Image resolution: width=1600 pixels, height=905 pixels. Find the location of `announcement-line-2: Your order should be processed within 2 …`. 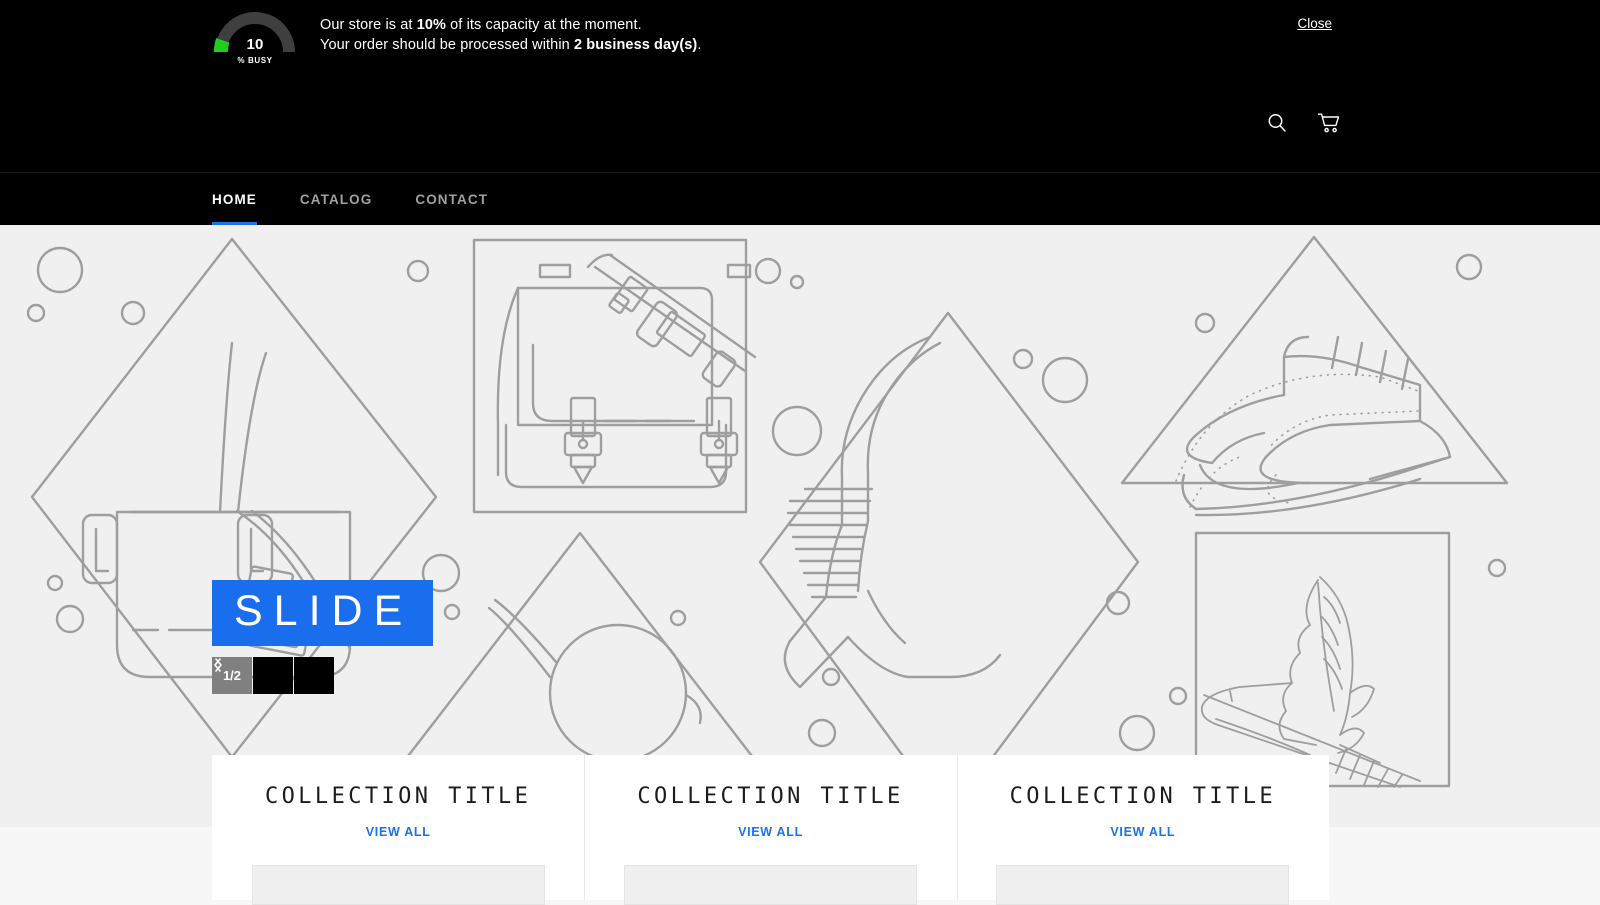

announcement-line-2: Your order should be processed within 2 … is located at coordinates (510, 45).